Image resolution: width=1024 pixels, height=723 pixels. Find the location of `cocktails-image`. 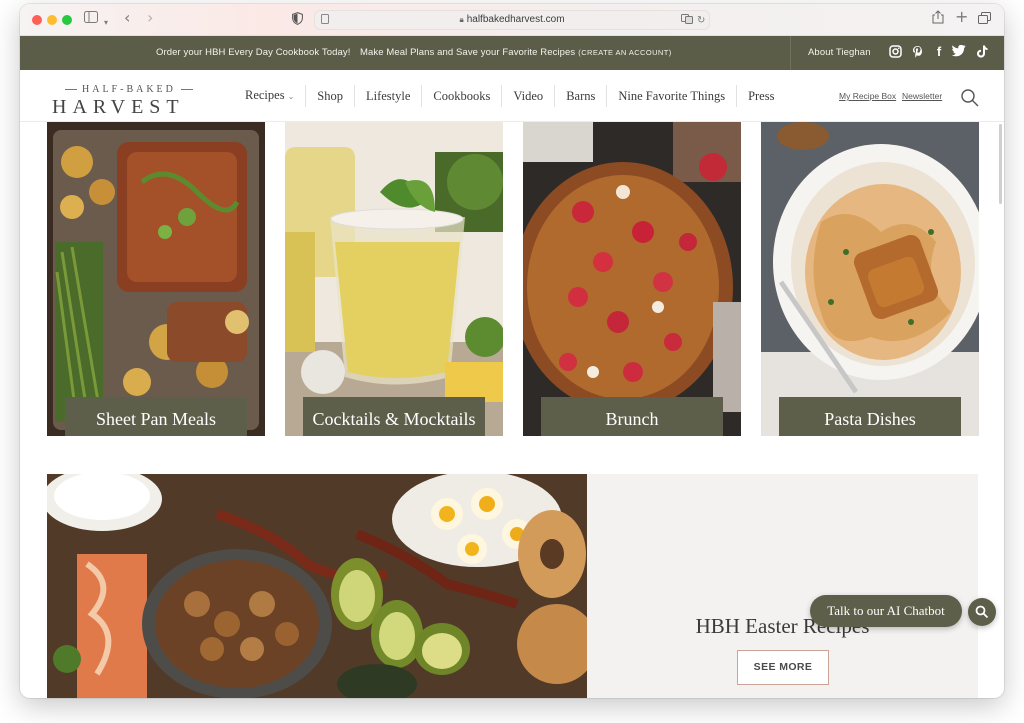

cocktails-image is located at coordinates (394, 279).